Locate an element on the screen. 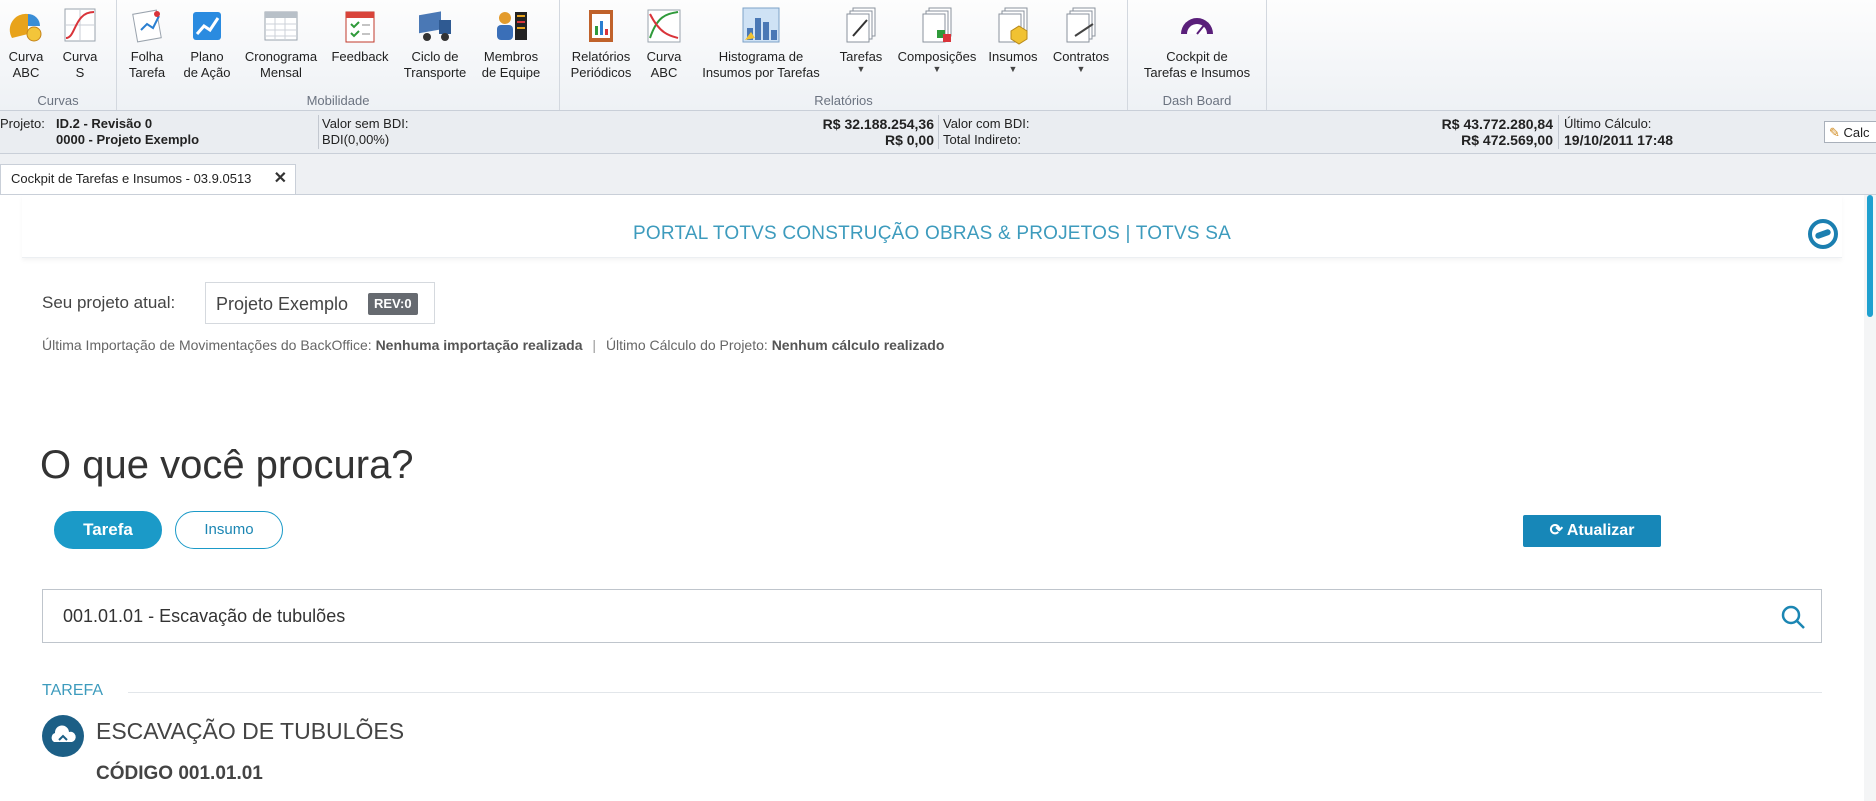  scrollbar-thumb is located at coordinates (1870, 256).